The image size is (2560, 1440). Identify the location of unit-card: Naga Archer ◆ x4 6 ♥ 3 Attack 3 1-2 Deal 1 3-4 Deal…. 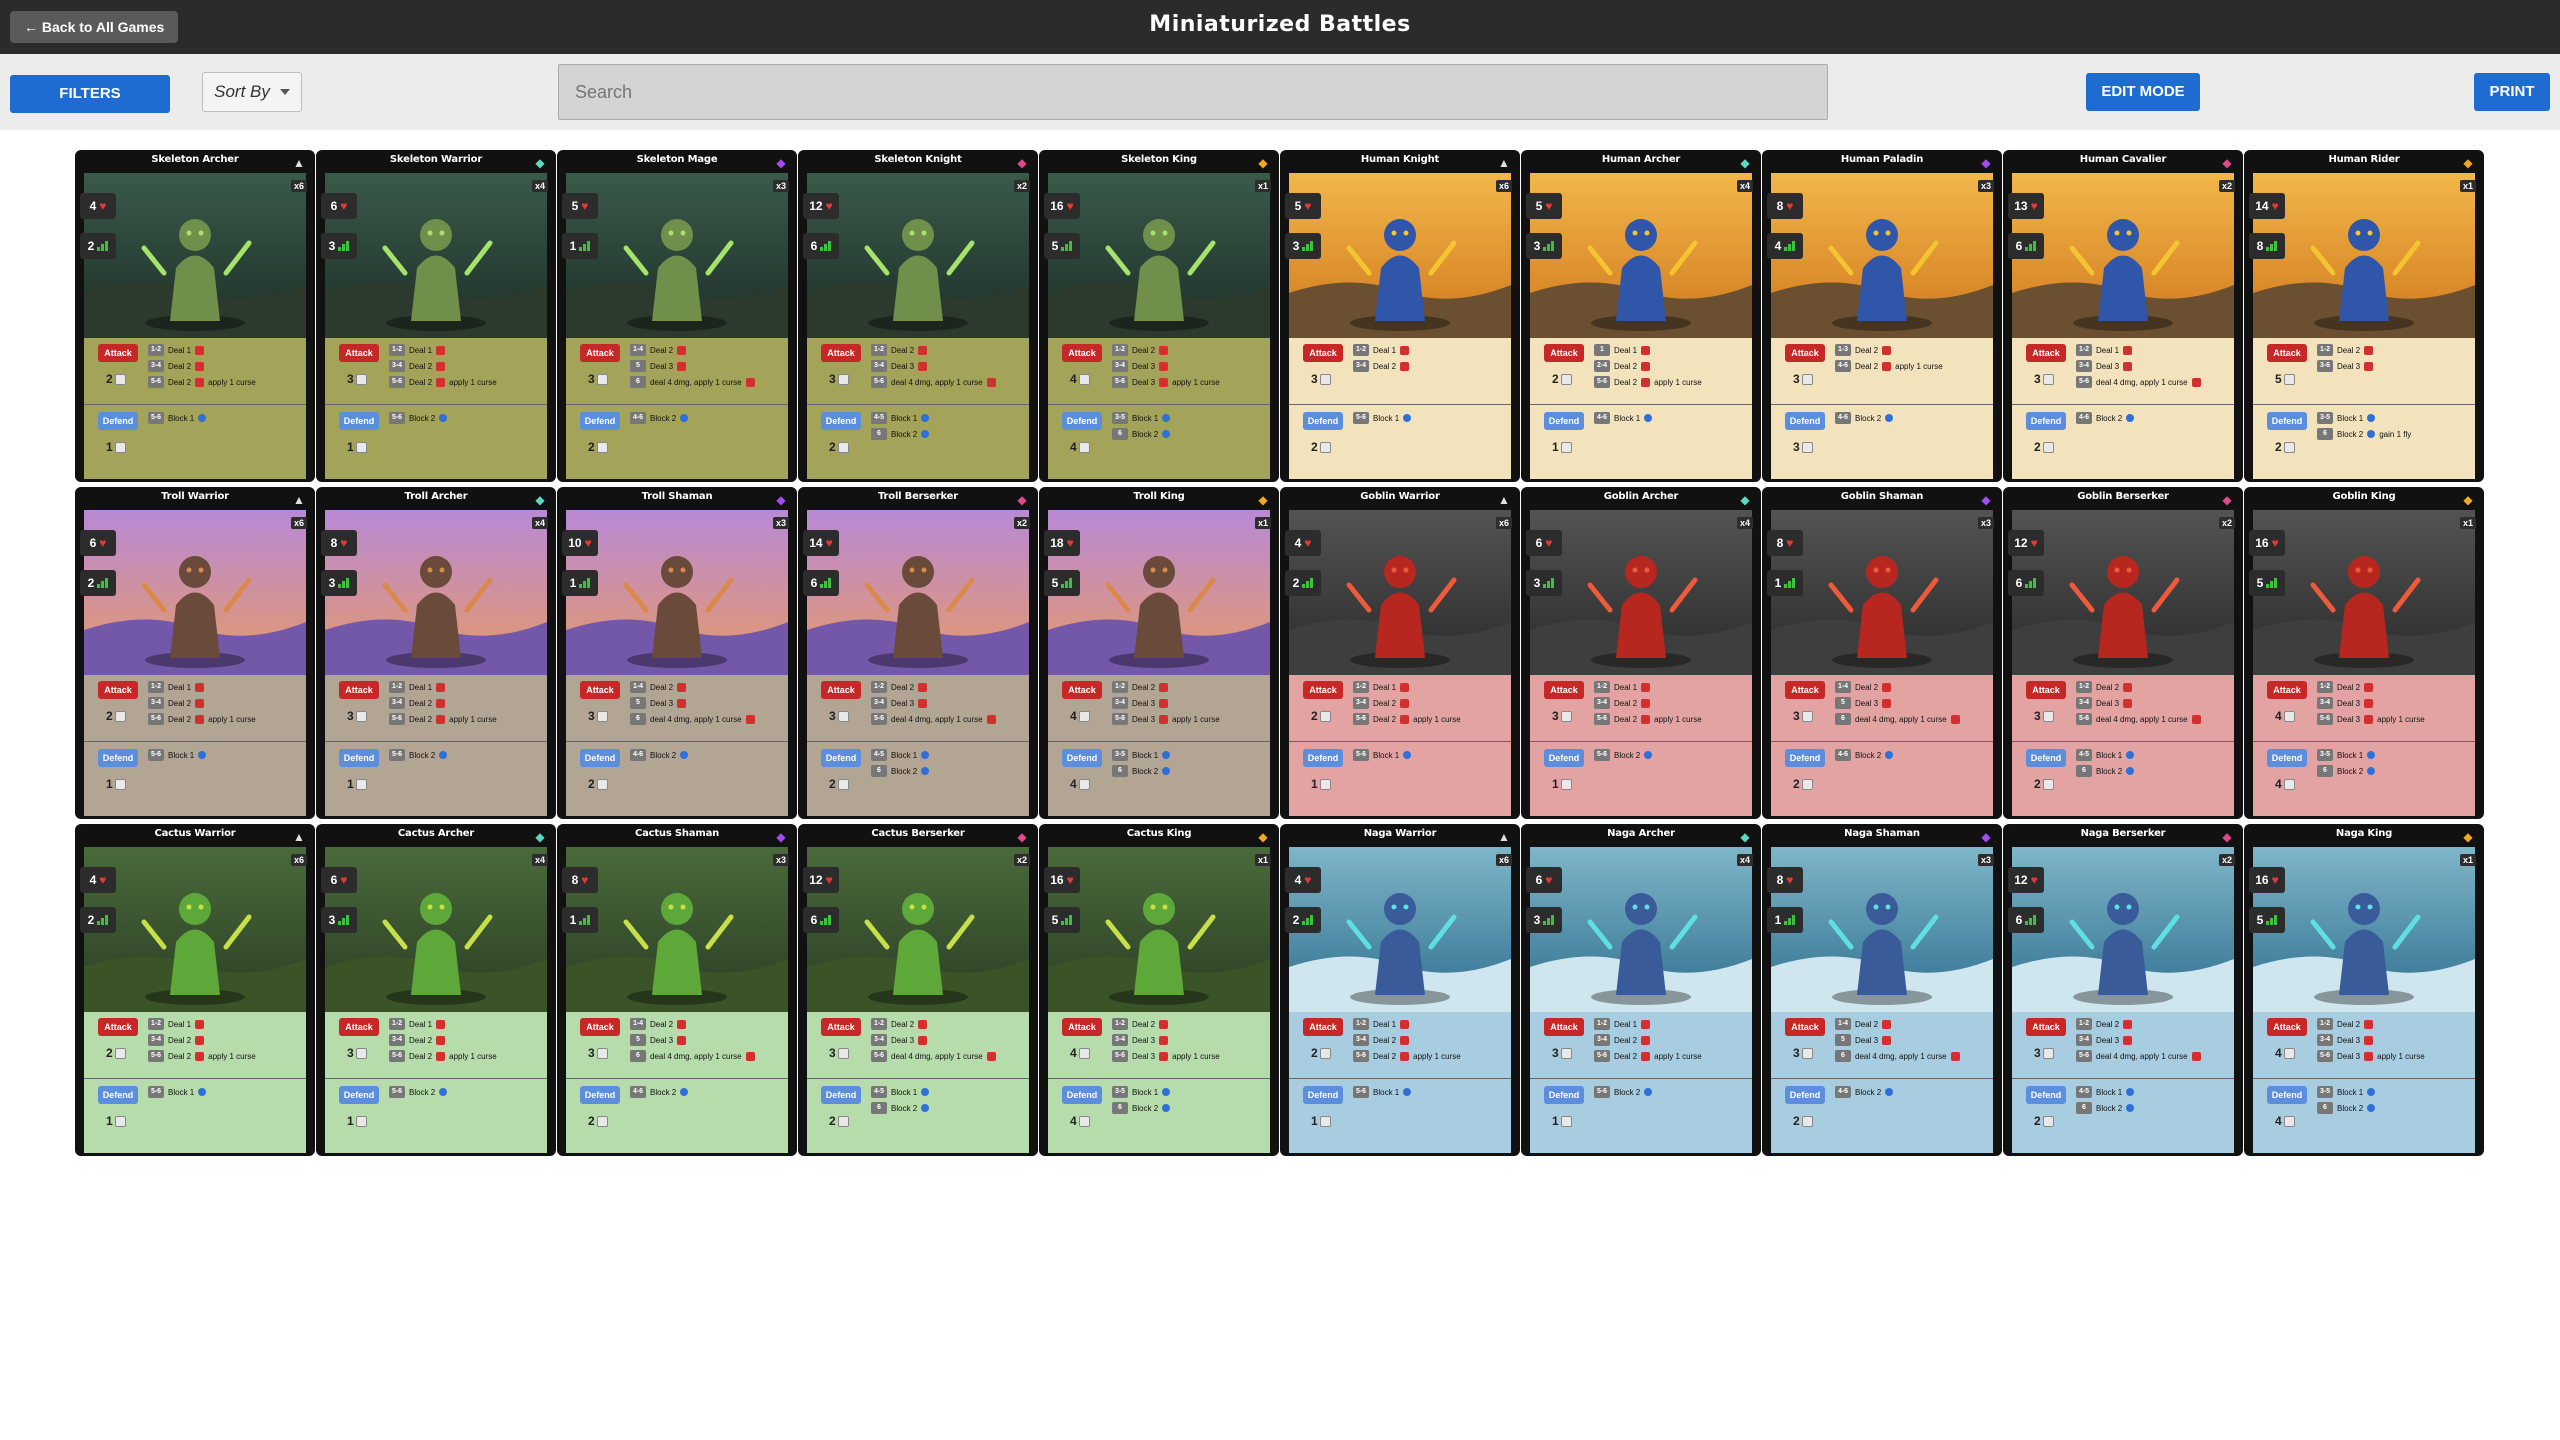
(1641, 990).